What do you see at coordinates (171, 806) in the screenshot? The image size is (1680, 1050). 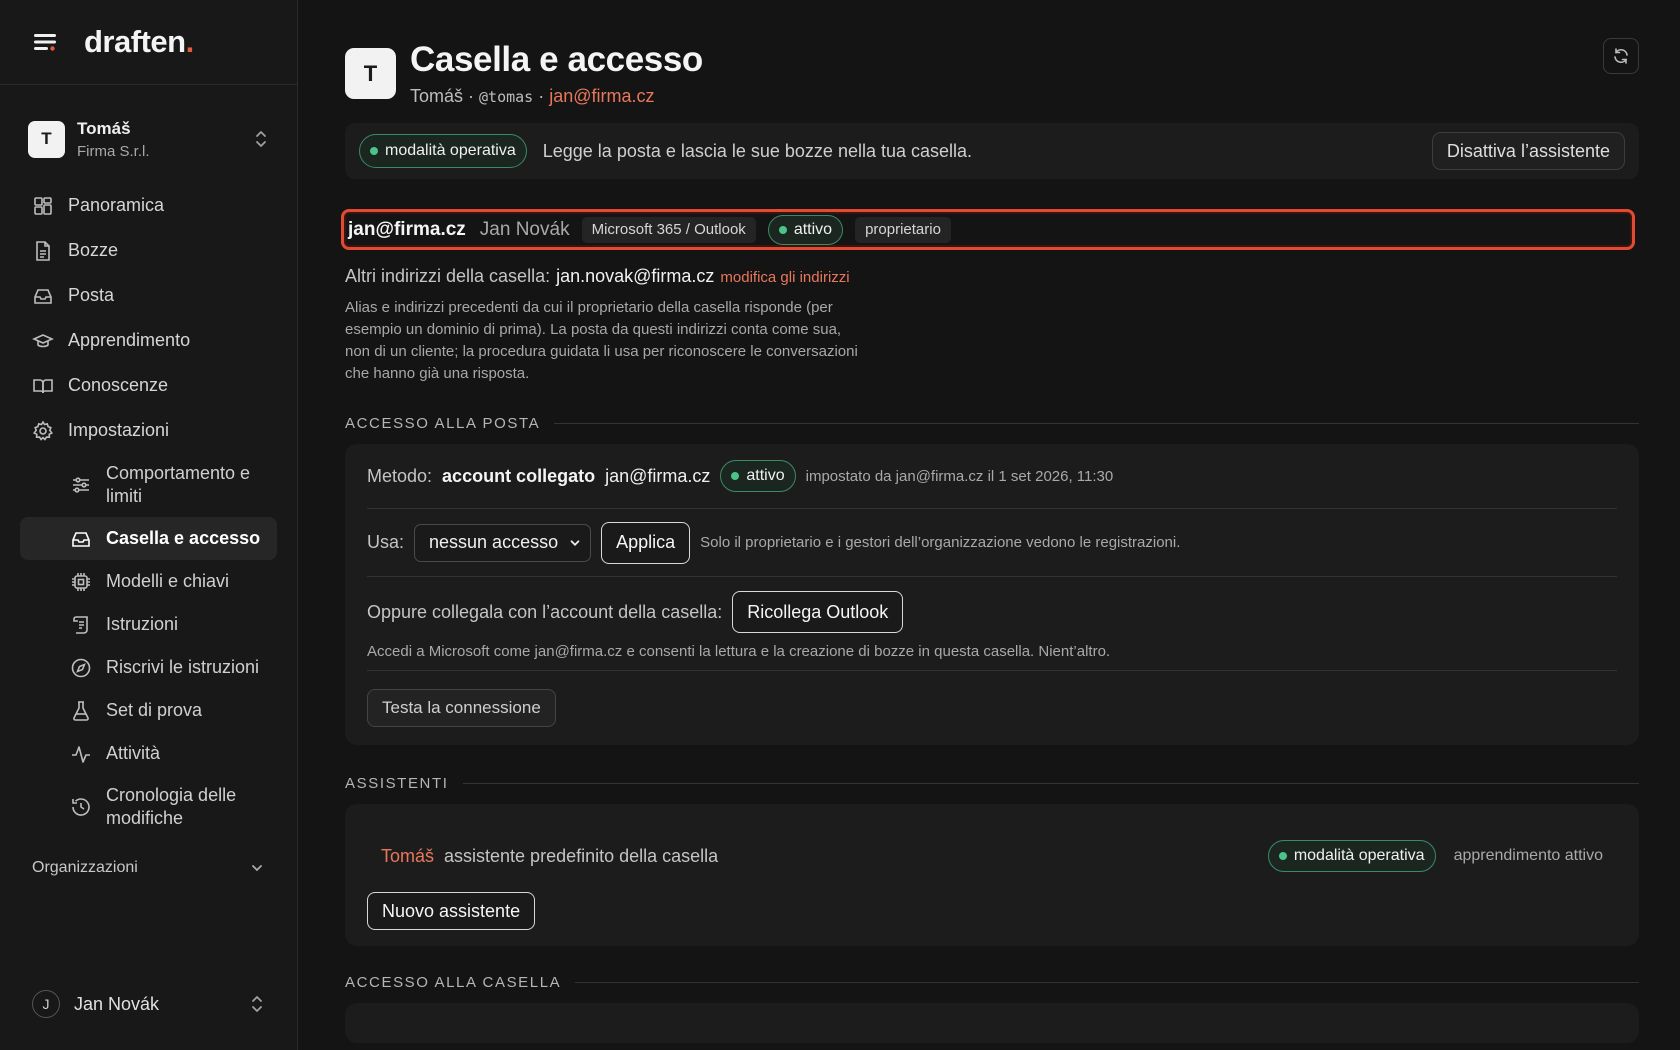 I see `sidebar-item-label: Cronologia delle modifiche` at bounding box center [171, 806].